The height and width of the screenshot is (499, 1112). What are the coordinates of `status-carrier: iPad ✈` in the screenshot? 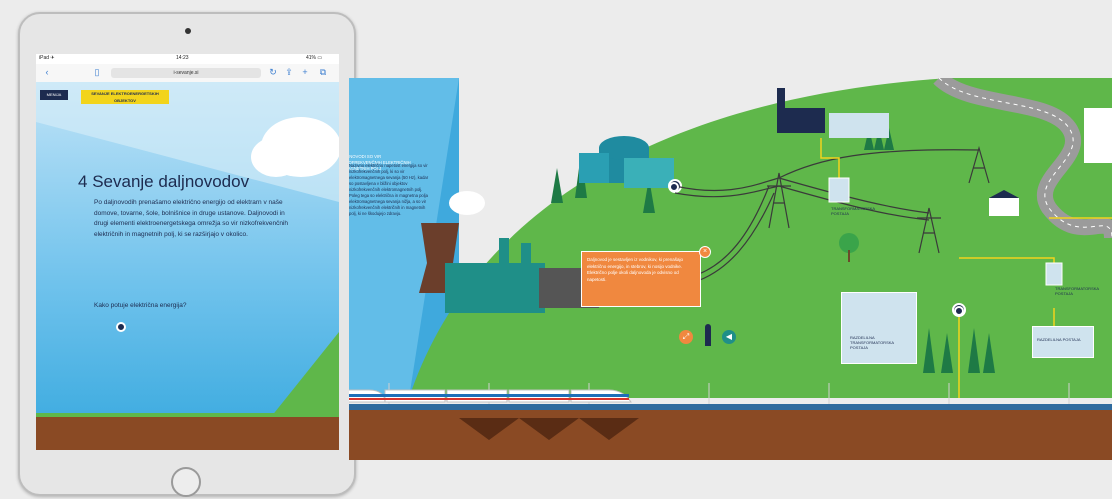 It's located at (47, 58).